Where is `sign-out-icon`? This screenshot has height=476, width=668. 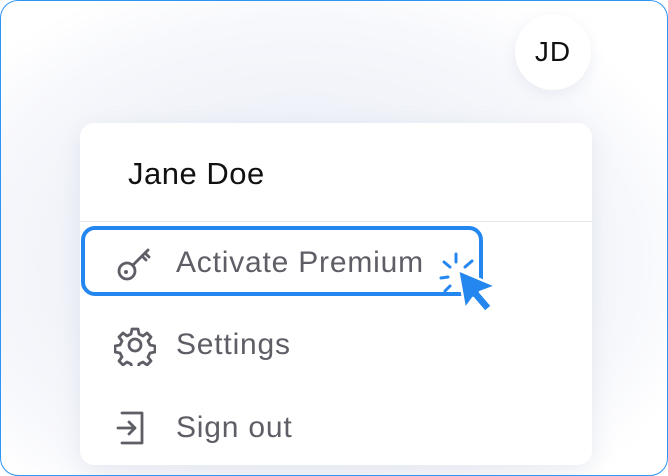 sign-out-icon is located at coordinates (135, 428).